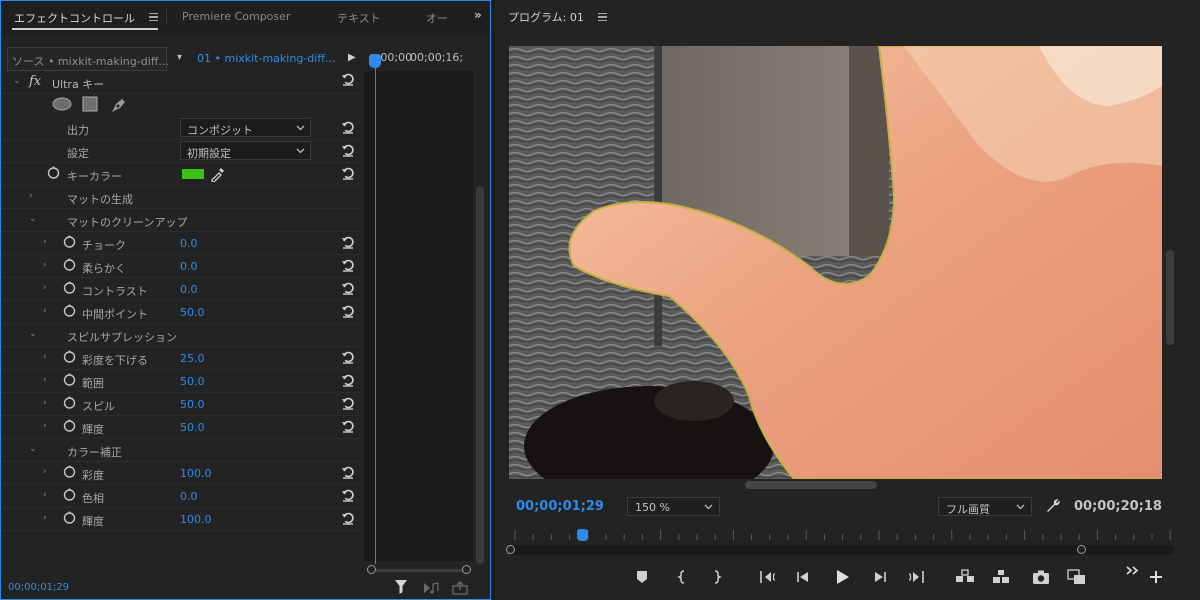 This screenshot has width=1200, height=600. I want to click on zoom-level-dropdown: 150 %, so click(673, 506).